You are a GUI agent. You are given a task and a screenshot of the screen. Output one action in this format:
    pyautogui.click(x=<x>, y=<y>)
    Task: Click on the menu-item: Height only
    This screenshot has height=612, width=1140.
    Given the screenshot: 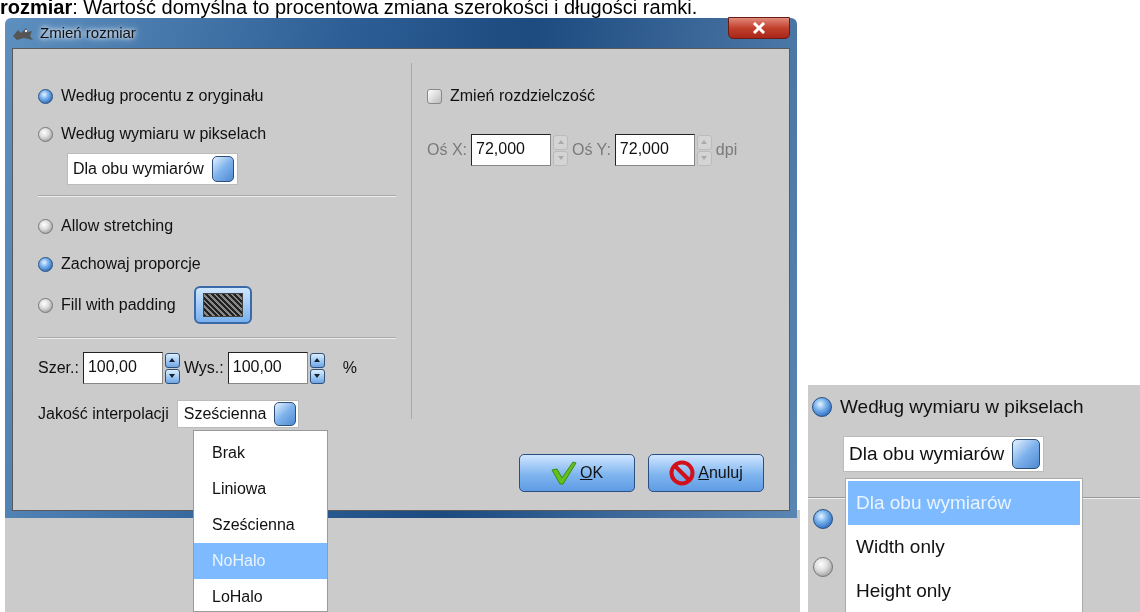 What is the action you would take?
    pyautogui.click(x=964, y=590)
    